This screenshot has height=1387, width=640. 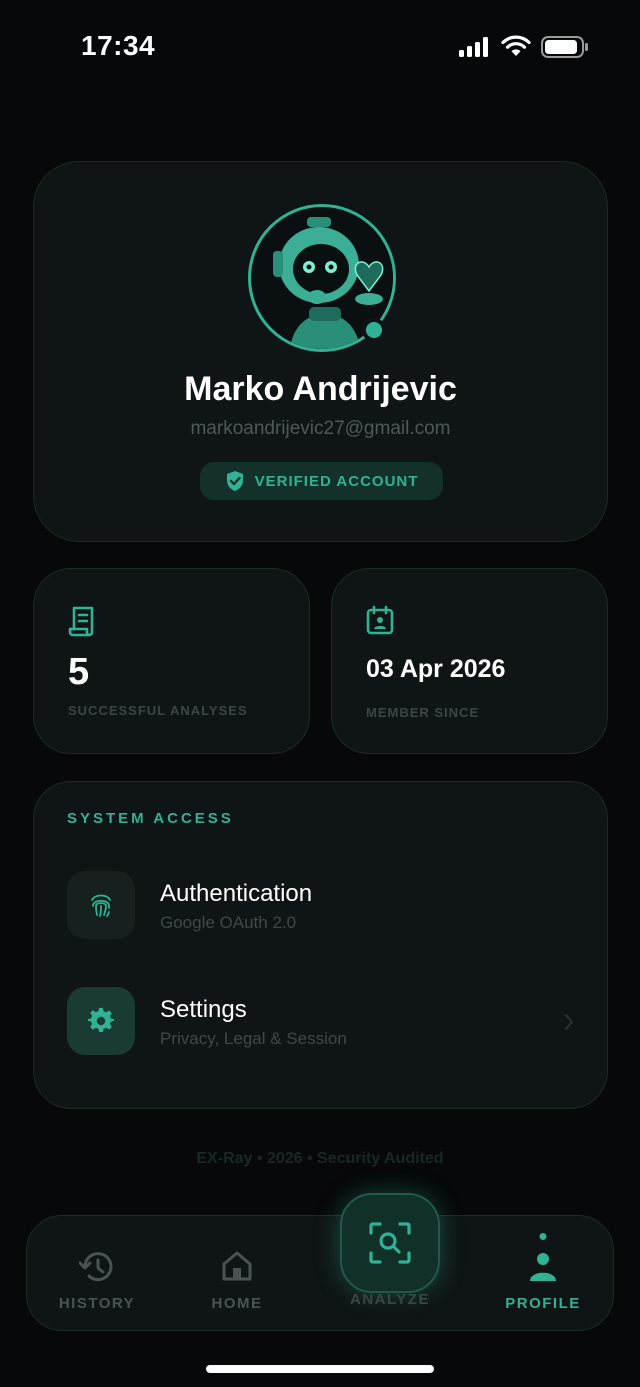 I want to click on active-indicator-dot, so click(x=543, y=1236).